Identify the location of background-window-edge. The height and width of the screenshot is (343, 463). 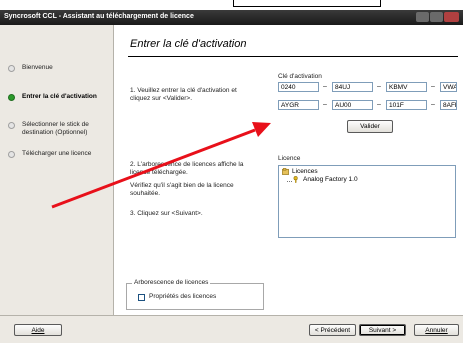
(307, 3).